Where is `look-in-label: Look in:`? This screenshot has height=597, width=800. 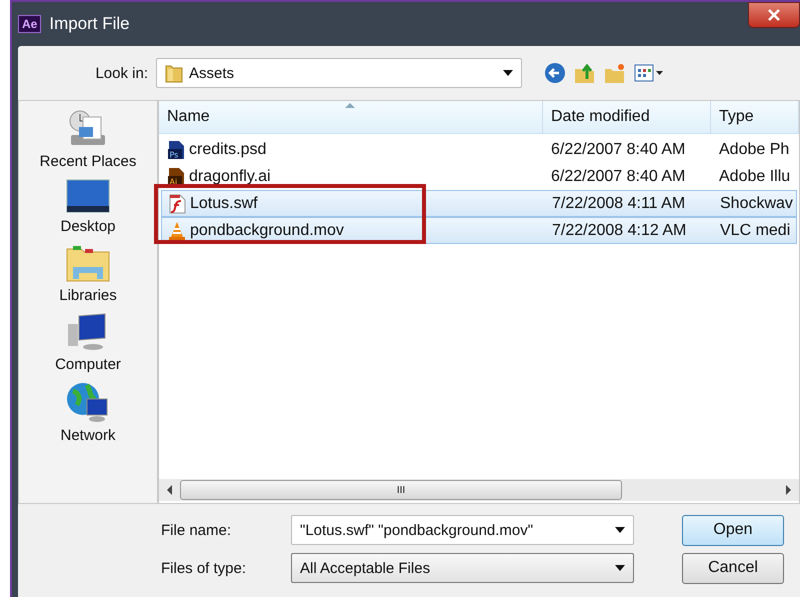
look-in-label: Look in: is located at coordinates (121, 73).